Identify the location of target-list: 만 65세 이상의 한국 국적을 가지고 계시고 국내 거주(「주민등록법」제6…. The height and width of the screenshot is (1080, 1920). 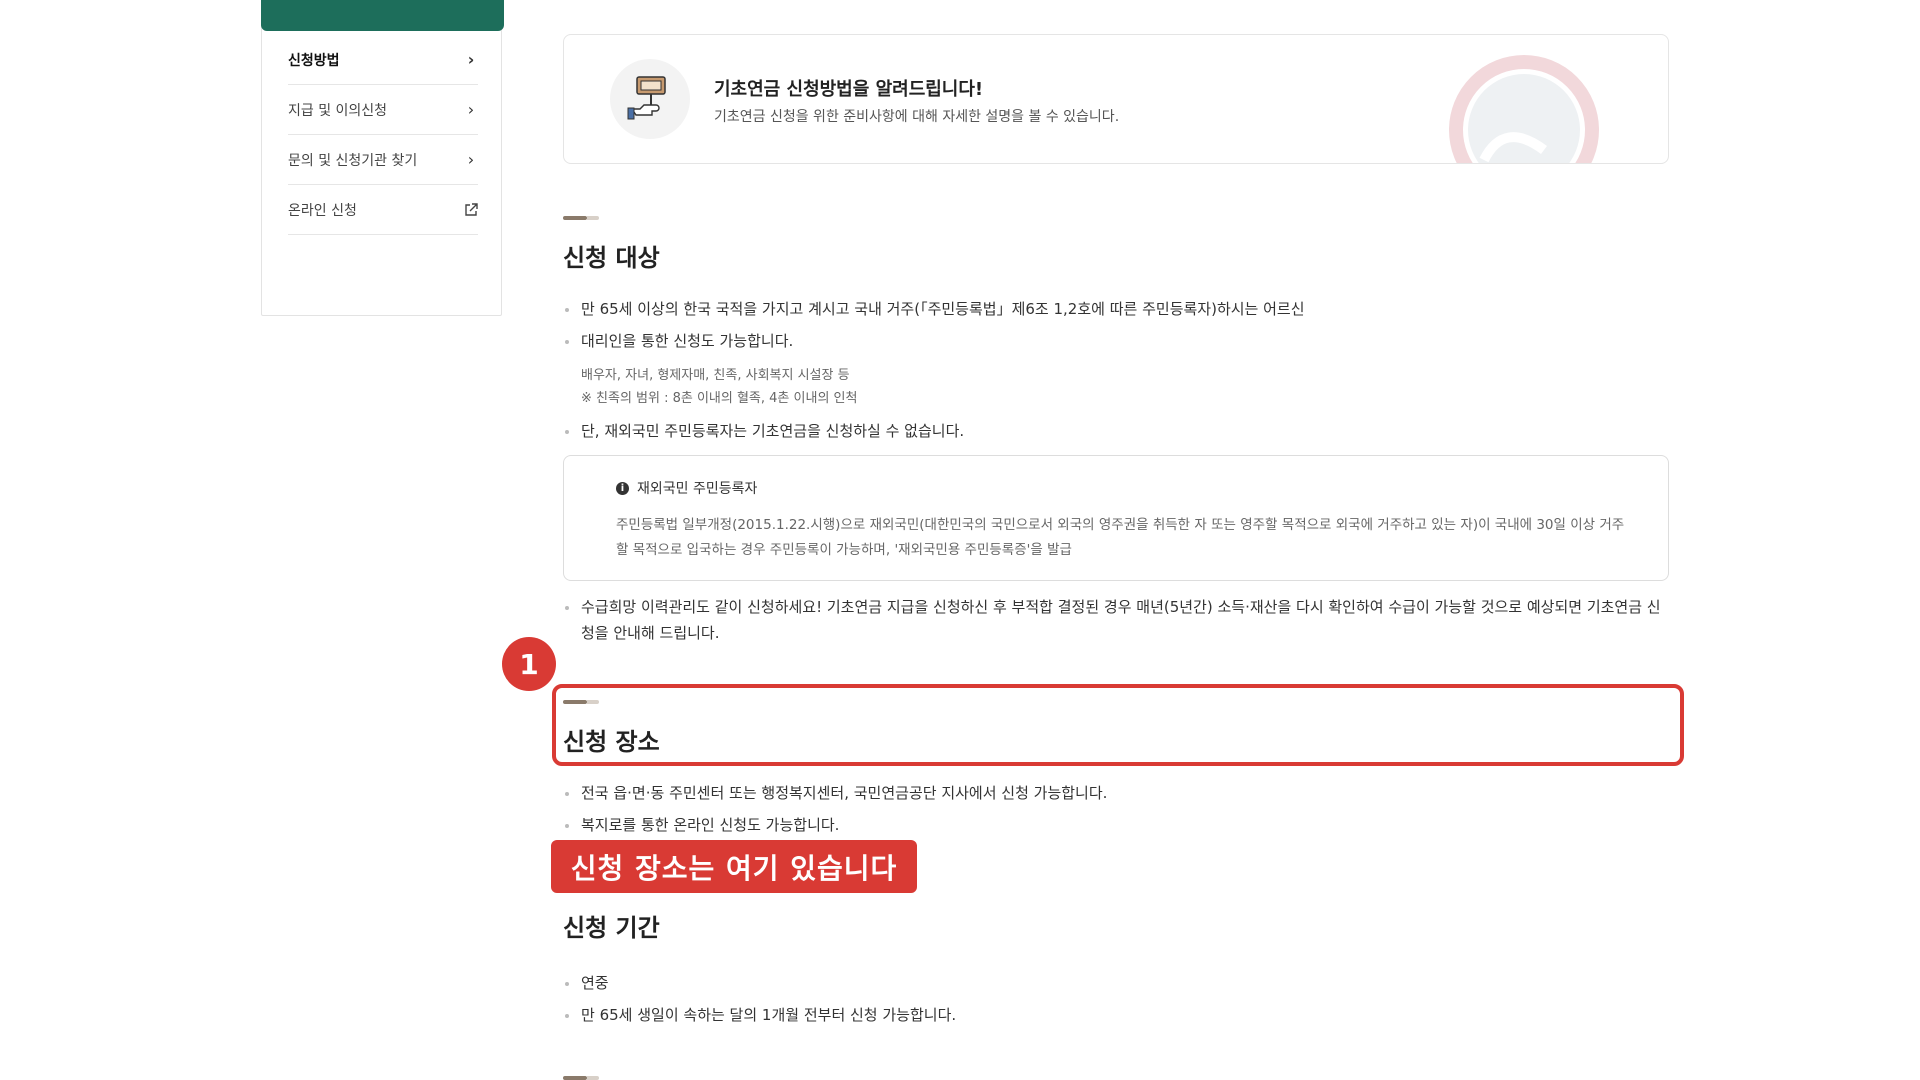
(1117, 325).